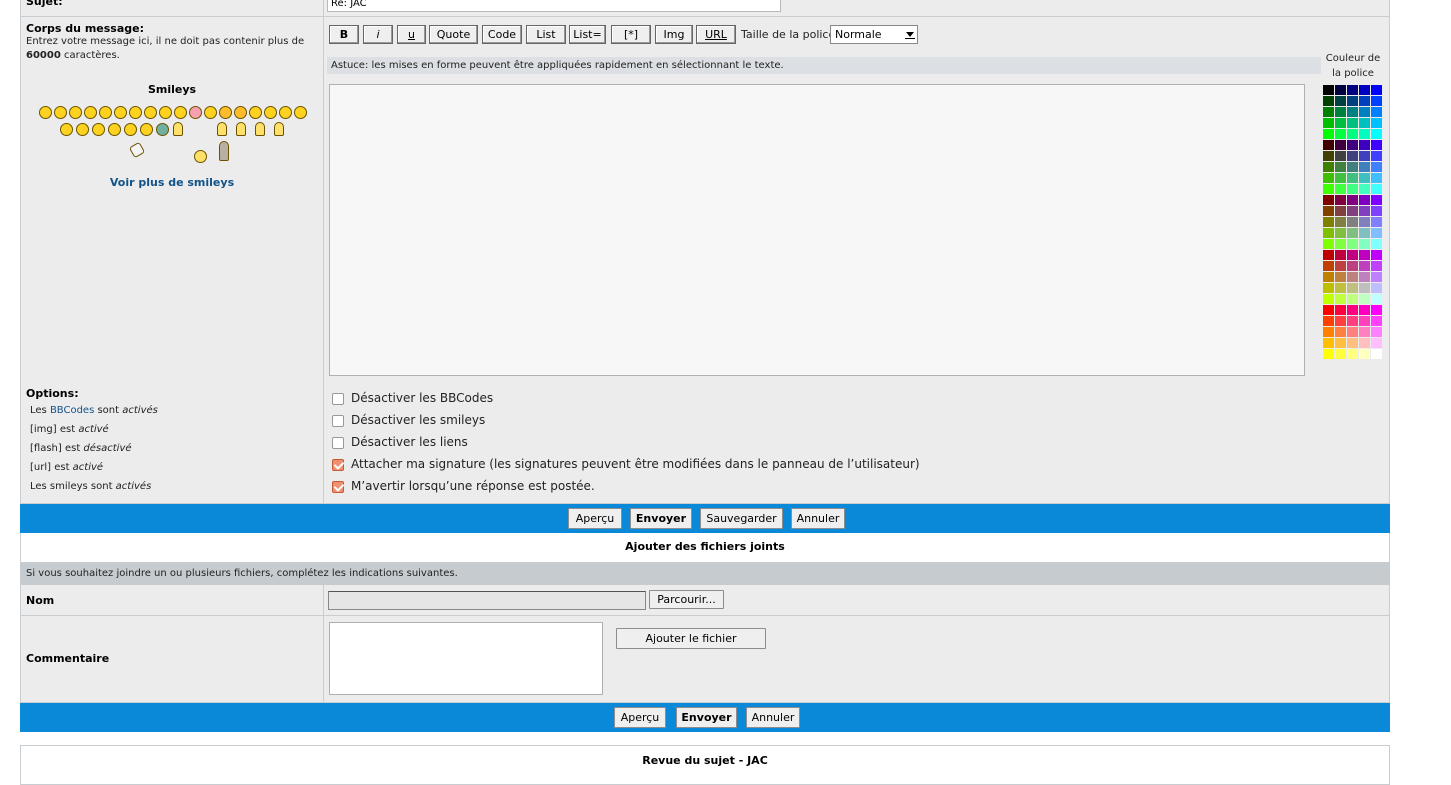 This screenshot has width=1451, height=785. Describe the element at coordinates (338, 487) in the screenshot. I see `notify-reply-checkbox` at that location.